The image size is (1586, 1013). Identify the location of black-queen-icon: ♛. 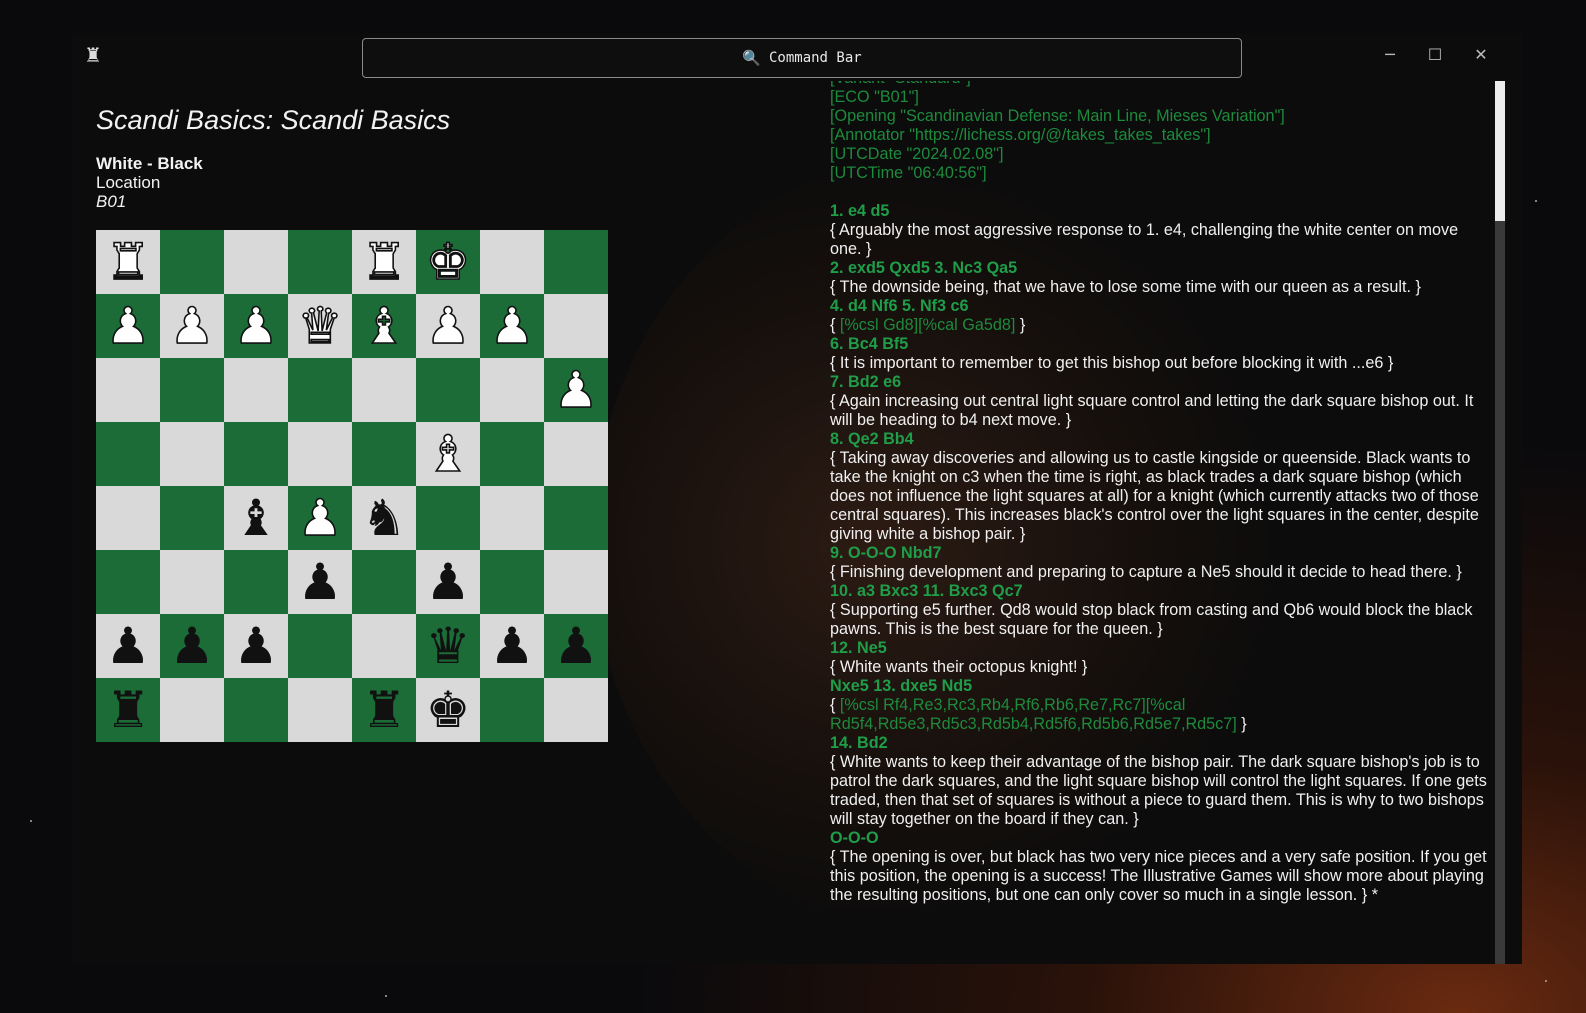
(448, 646).